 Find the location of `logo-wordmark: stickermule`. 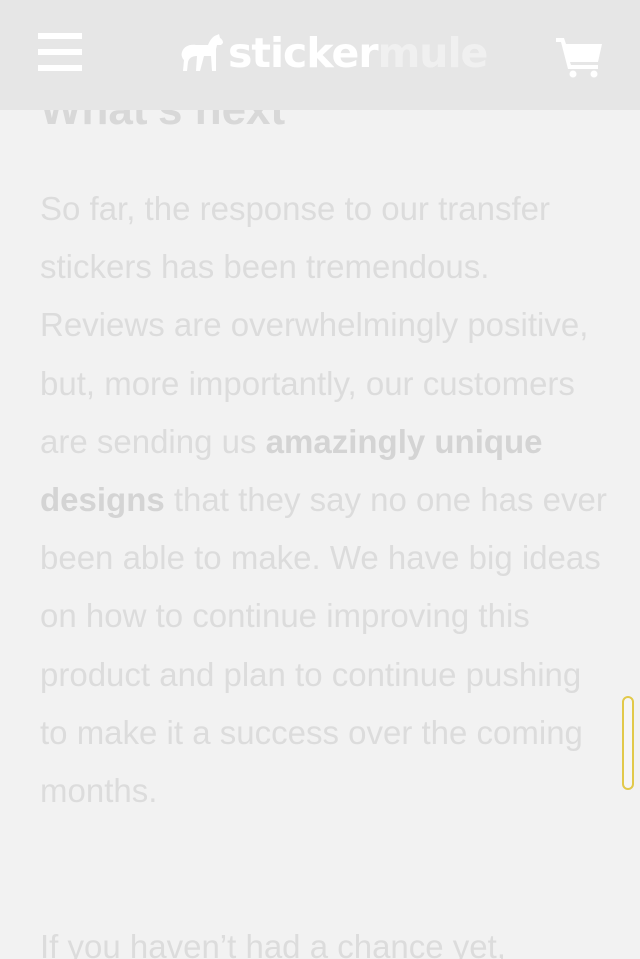

logo-wordmark: stickermule is located at coordinates (358, 53).